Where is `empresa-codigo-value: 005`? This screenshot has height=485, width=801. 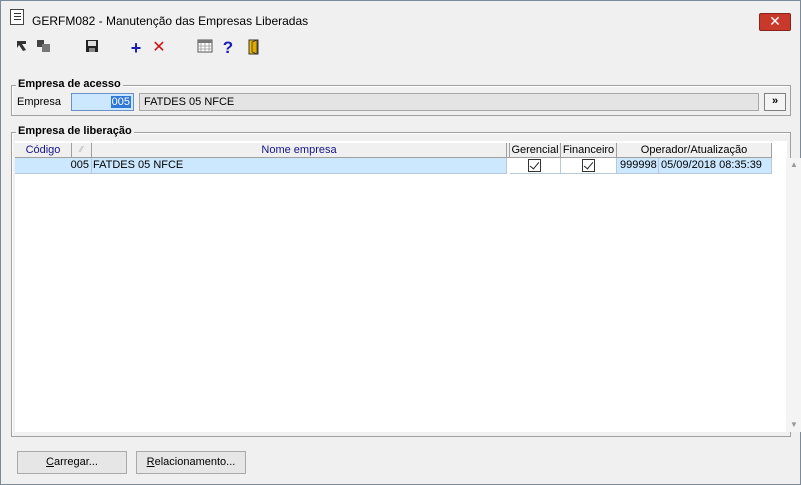
empresa-codigo-value: 005 is located at coordinates (120, 102).